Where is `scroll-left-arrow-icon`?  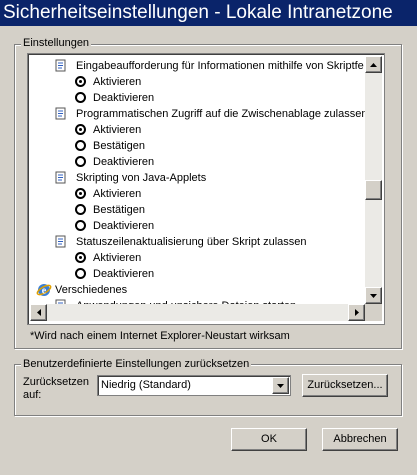 scroll-left-arrow-icon is located at coordinates (38, 312).